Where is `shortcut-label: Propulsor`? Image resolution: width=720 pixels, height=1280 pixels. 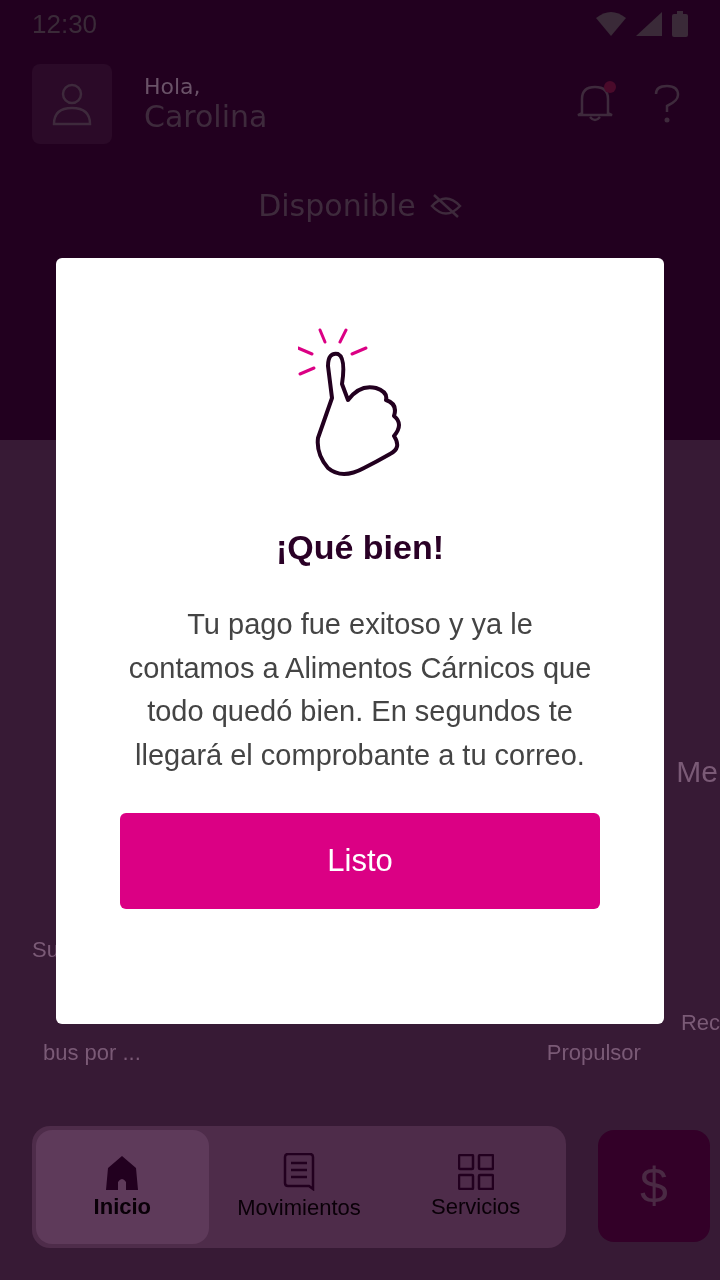 shortcut-label: Propulsor is located at coordinates (593, 1053).